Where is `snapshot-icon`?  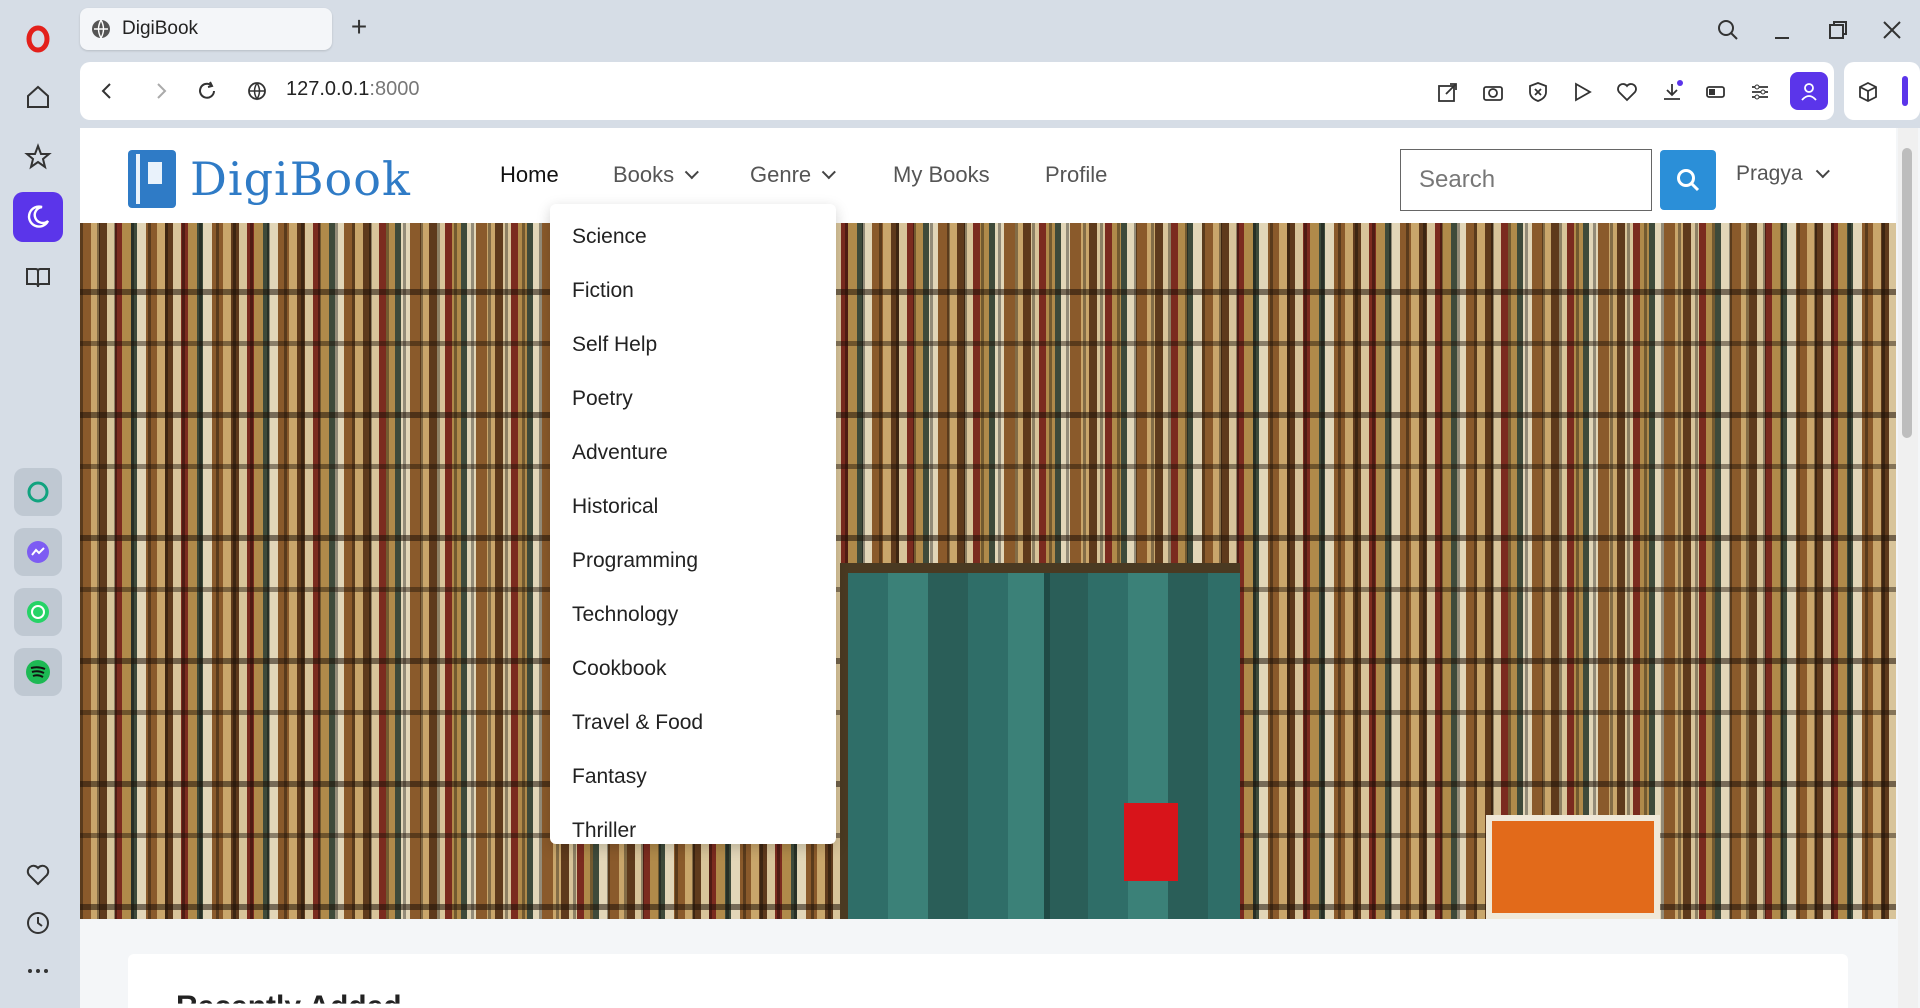 snapshot-icon is located at coordinates (1493, 92).